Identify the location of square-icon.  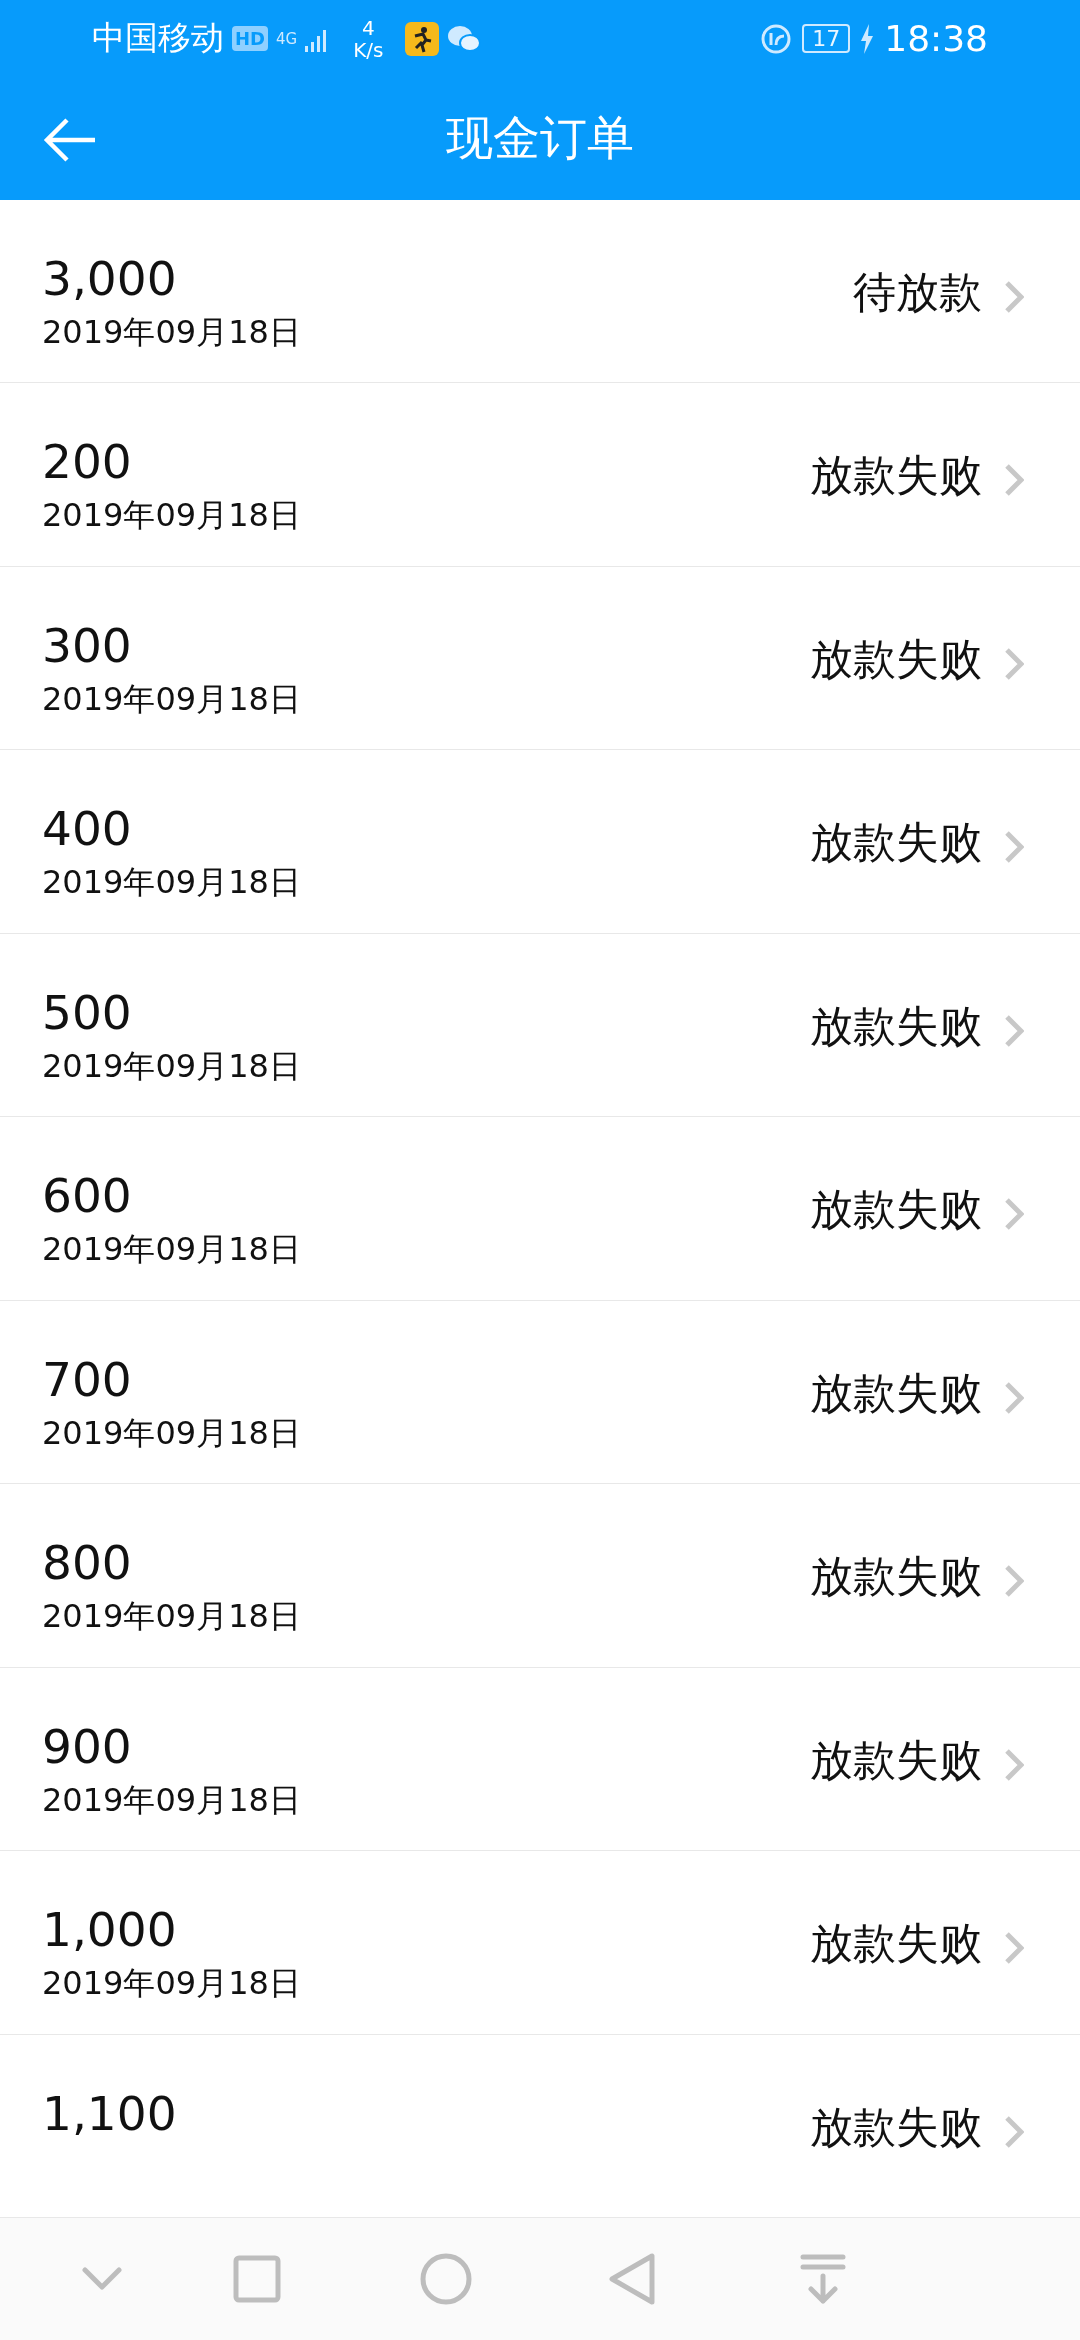
(257, 2279).